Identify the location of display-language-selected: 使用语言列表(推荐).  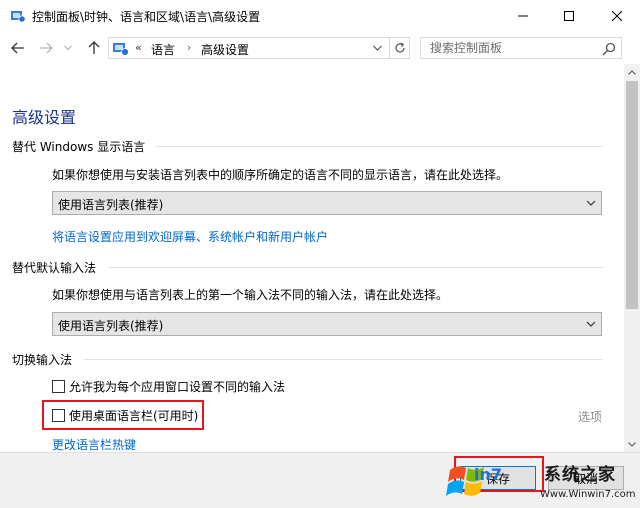
(111, 205).